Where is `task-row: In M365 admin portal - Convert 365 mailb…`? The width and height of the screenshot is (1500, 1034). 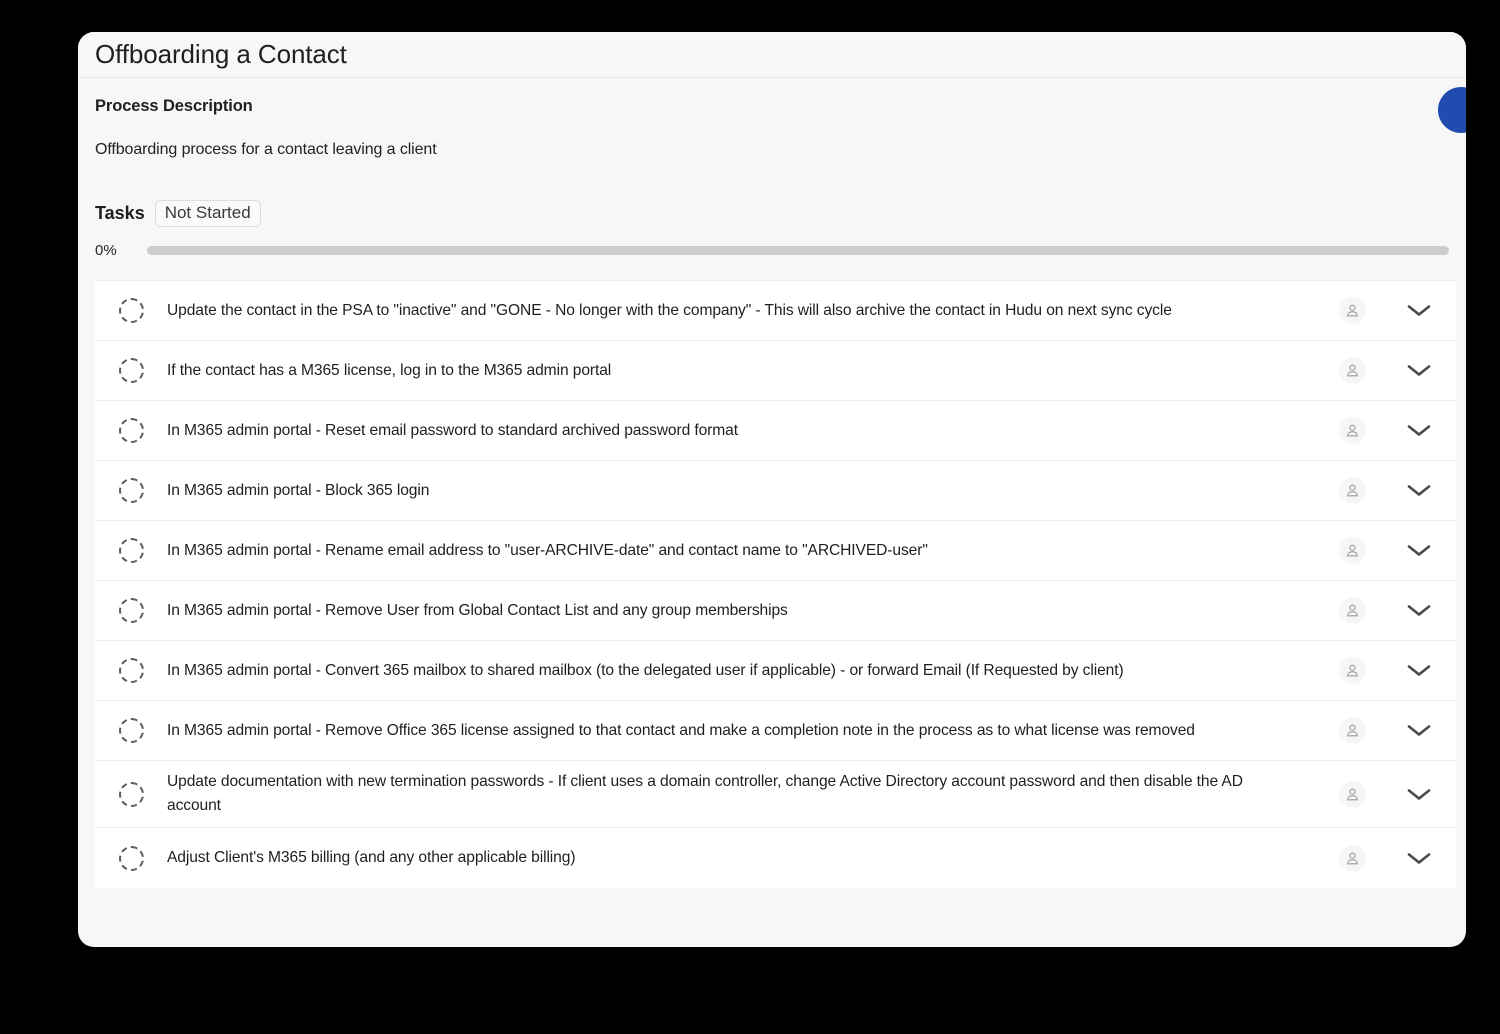
task-row: In M365 admin portal - Convert 365 mailb… is located at coordinates (775, 671).